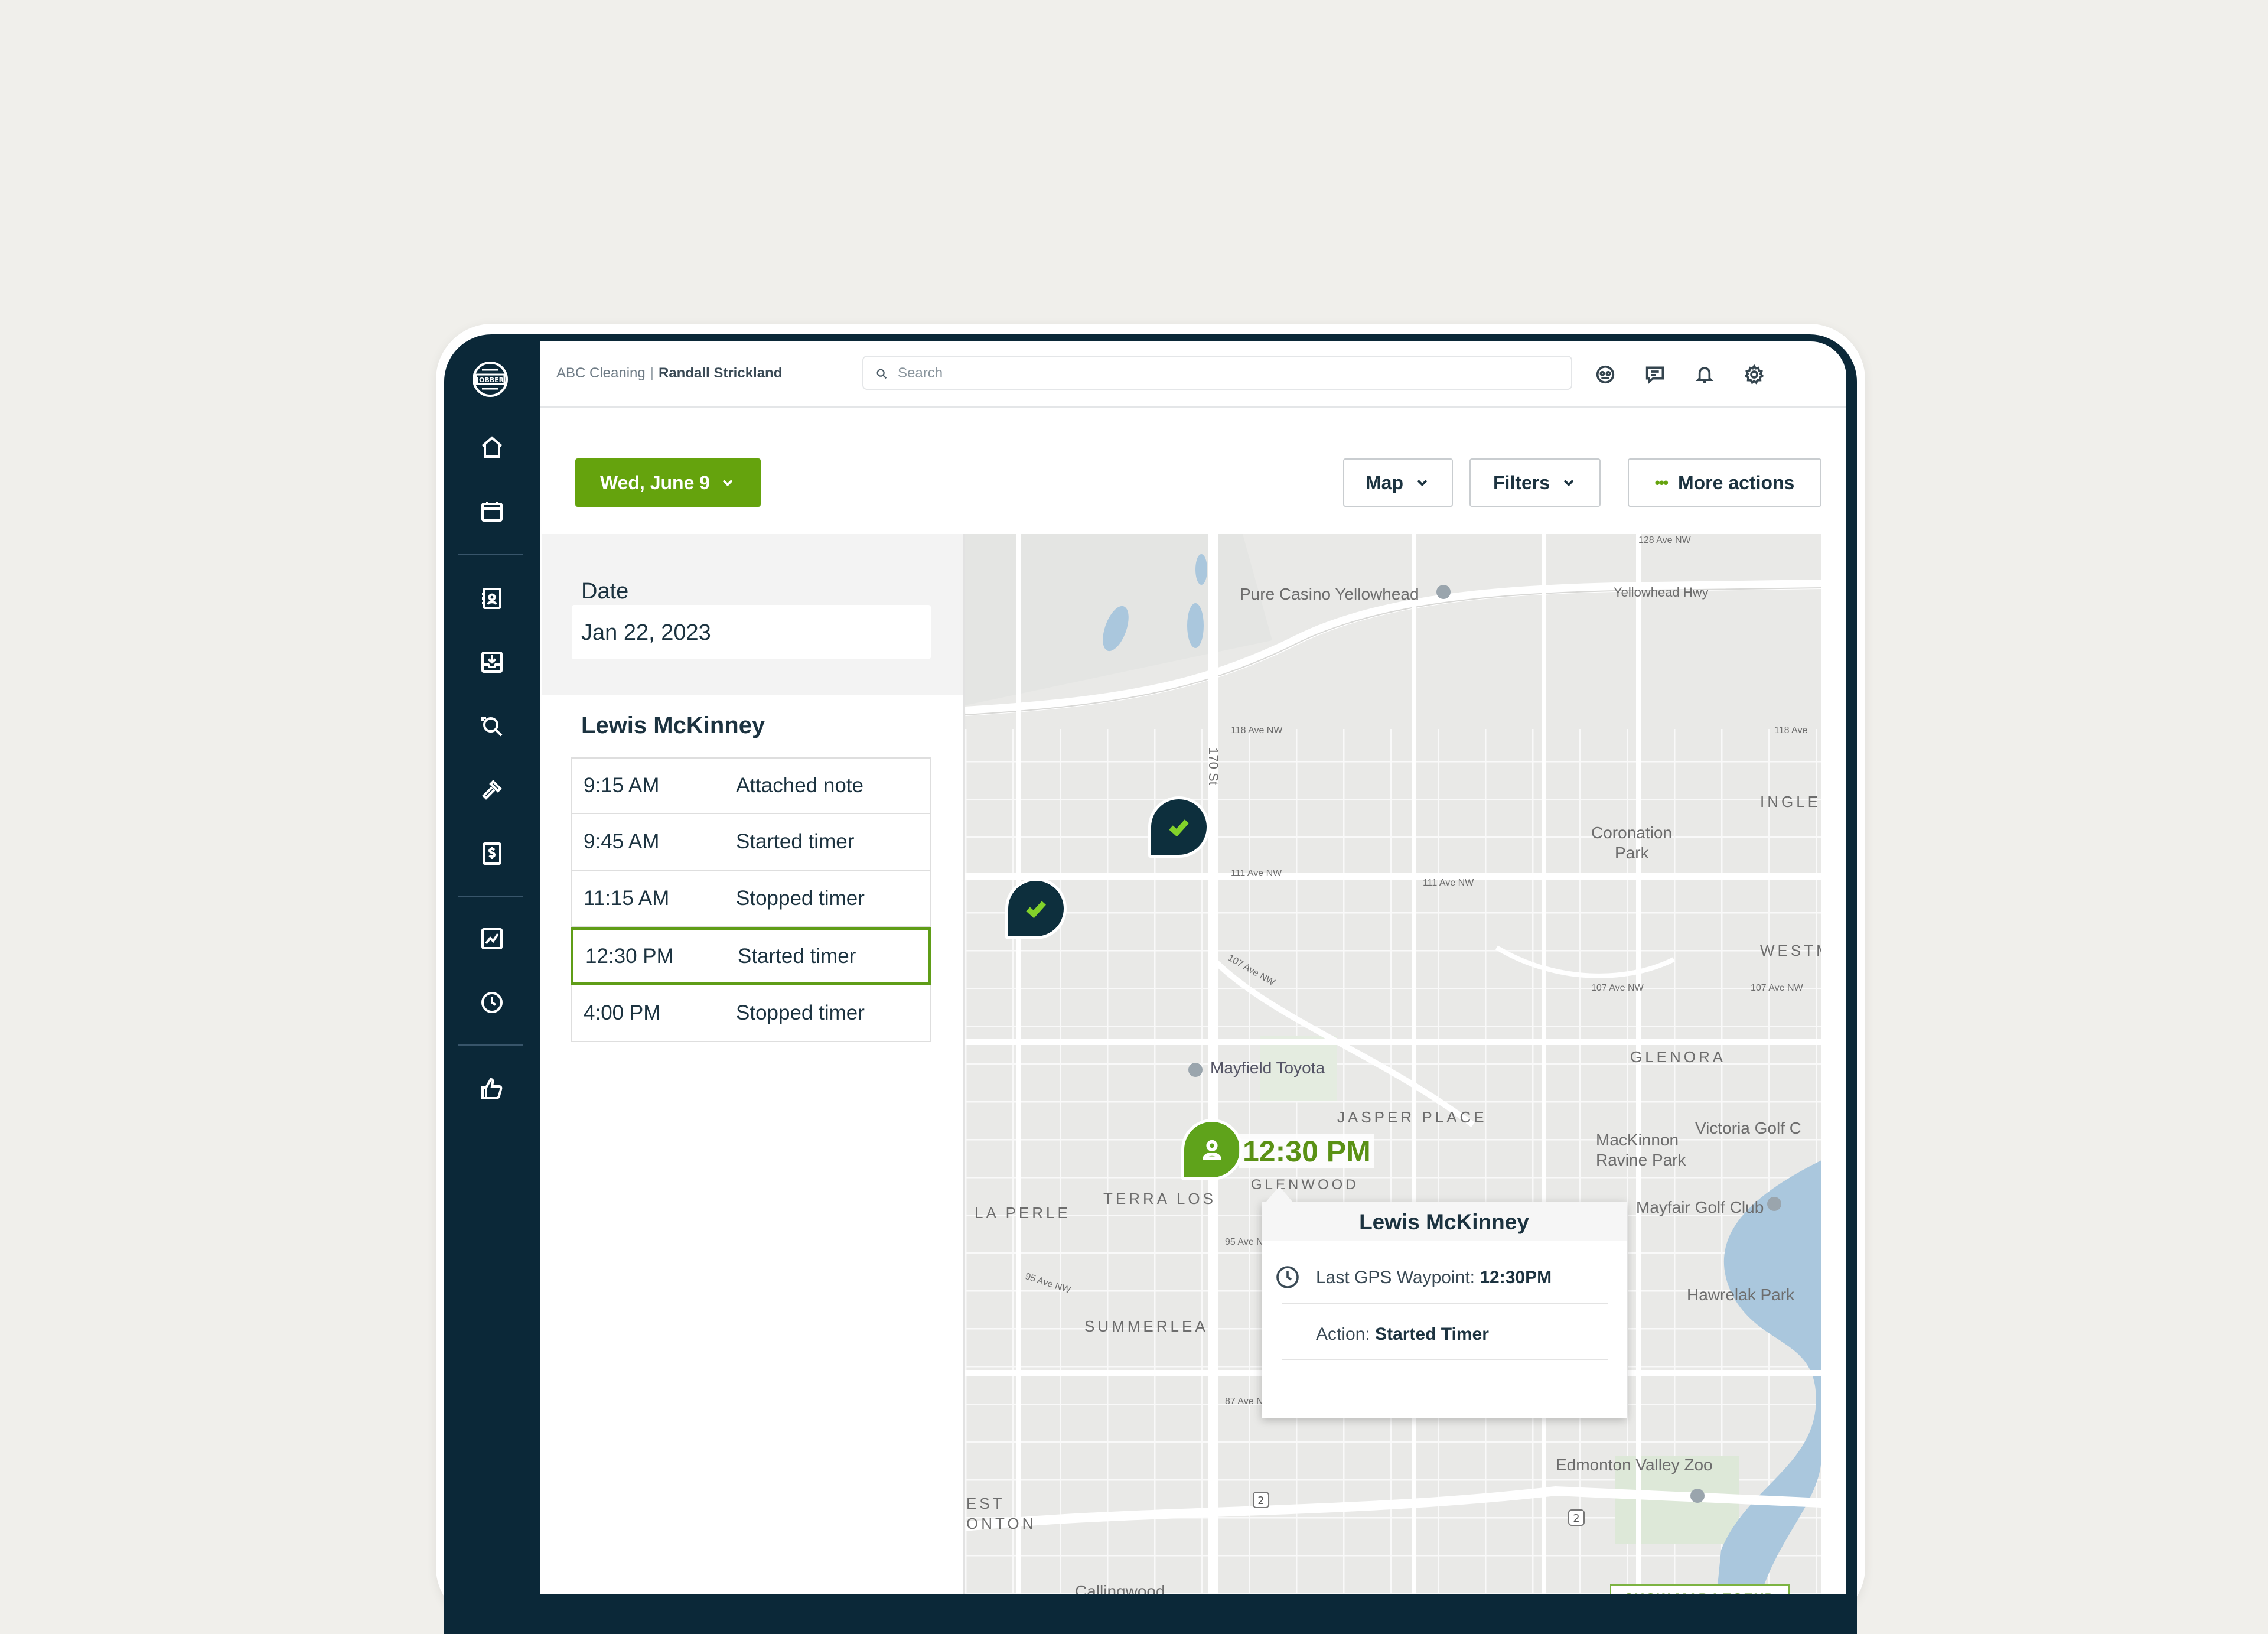  What do you see at coordinates (1791, 730) in the screenshot?
I see `map-label: 118 Ave` at bounding box center [1791, 730].